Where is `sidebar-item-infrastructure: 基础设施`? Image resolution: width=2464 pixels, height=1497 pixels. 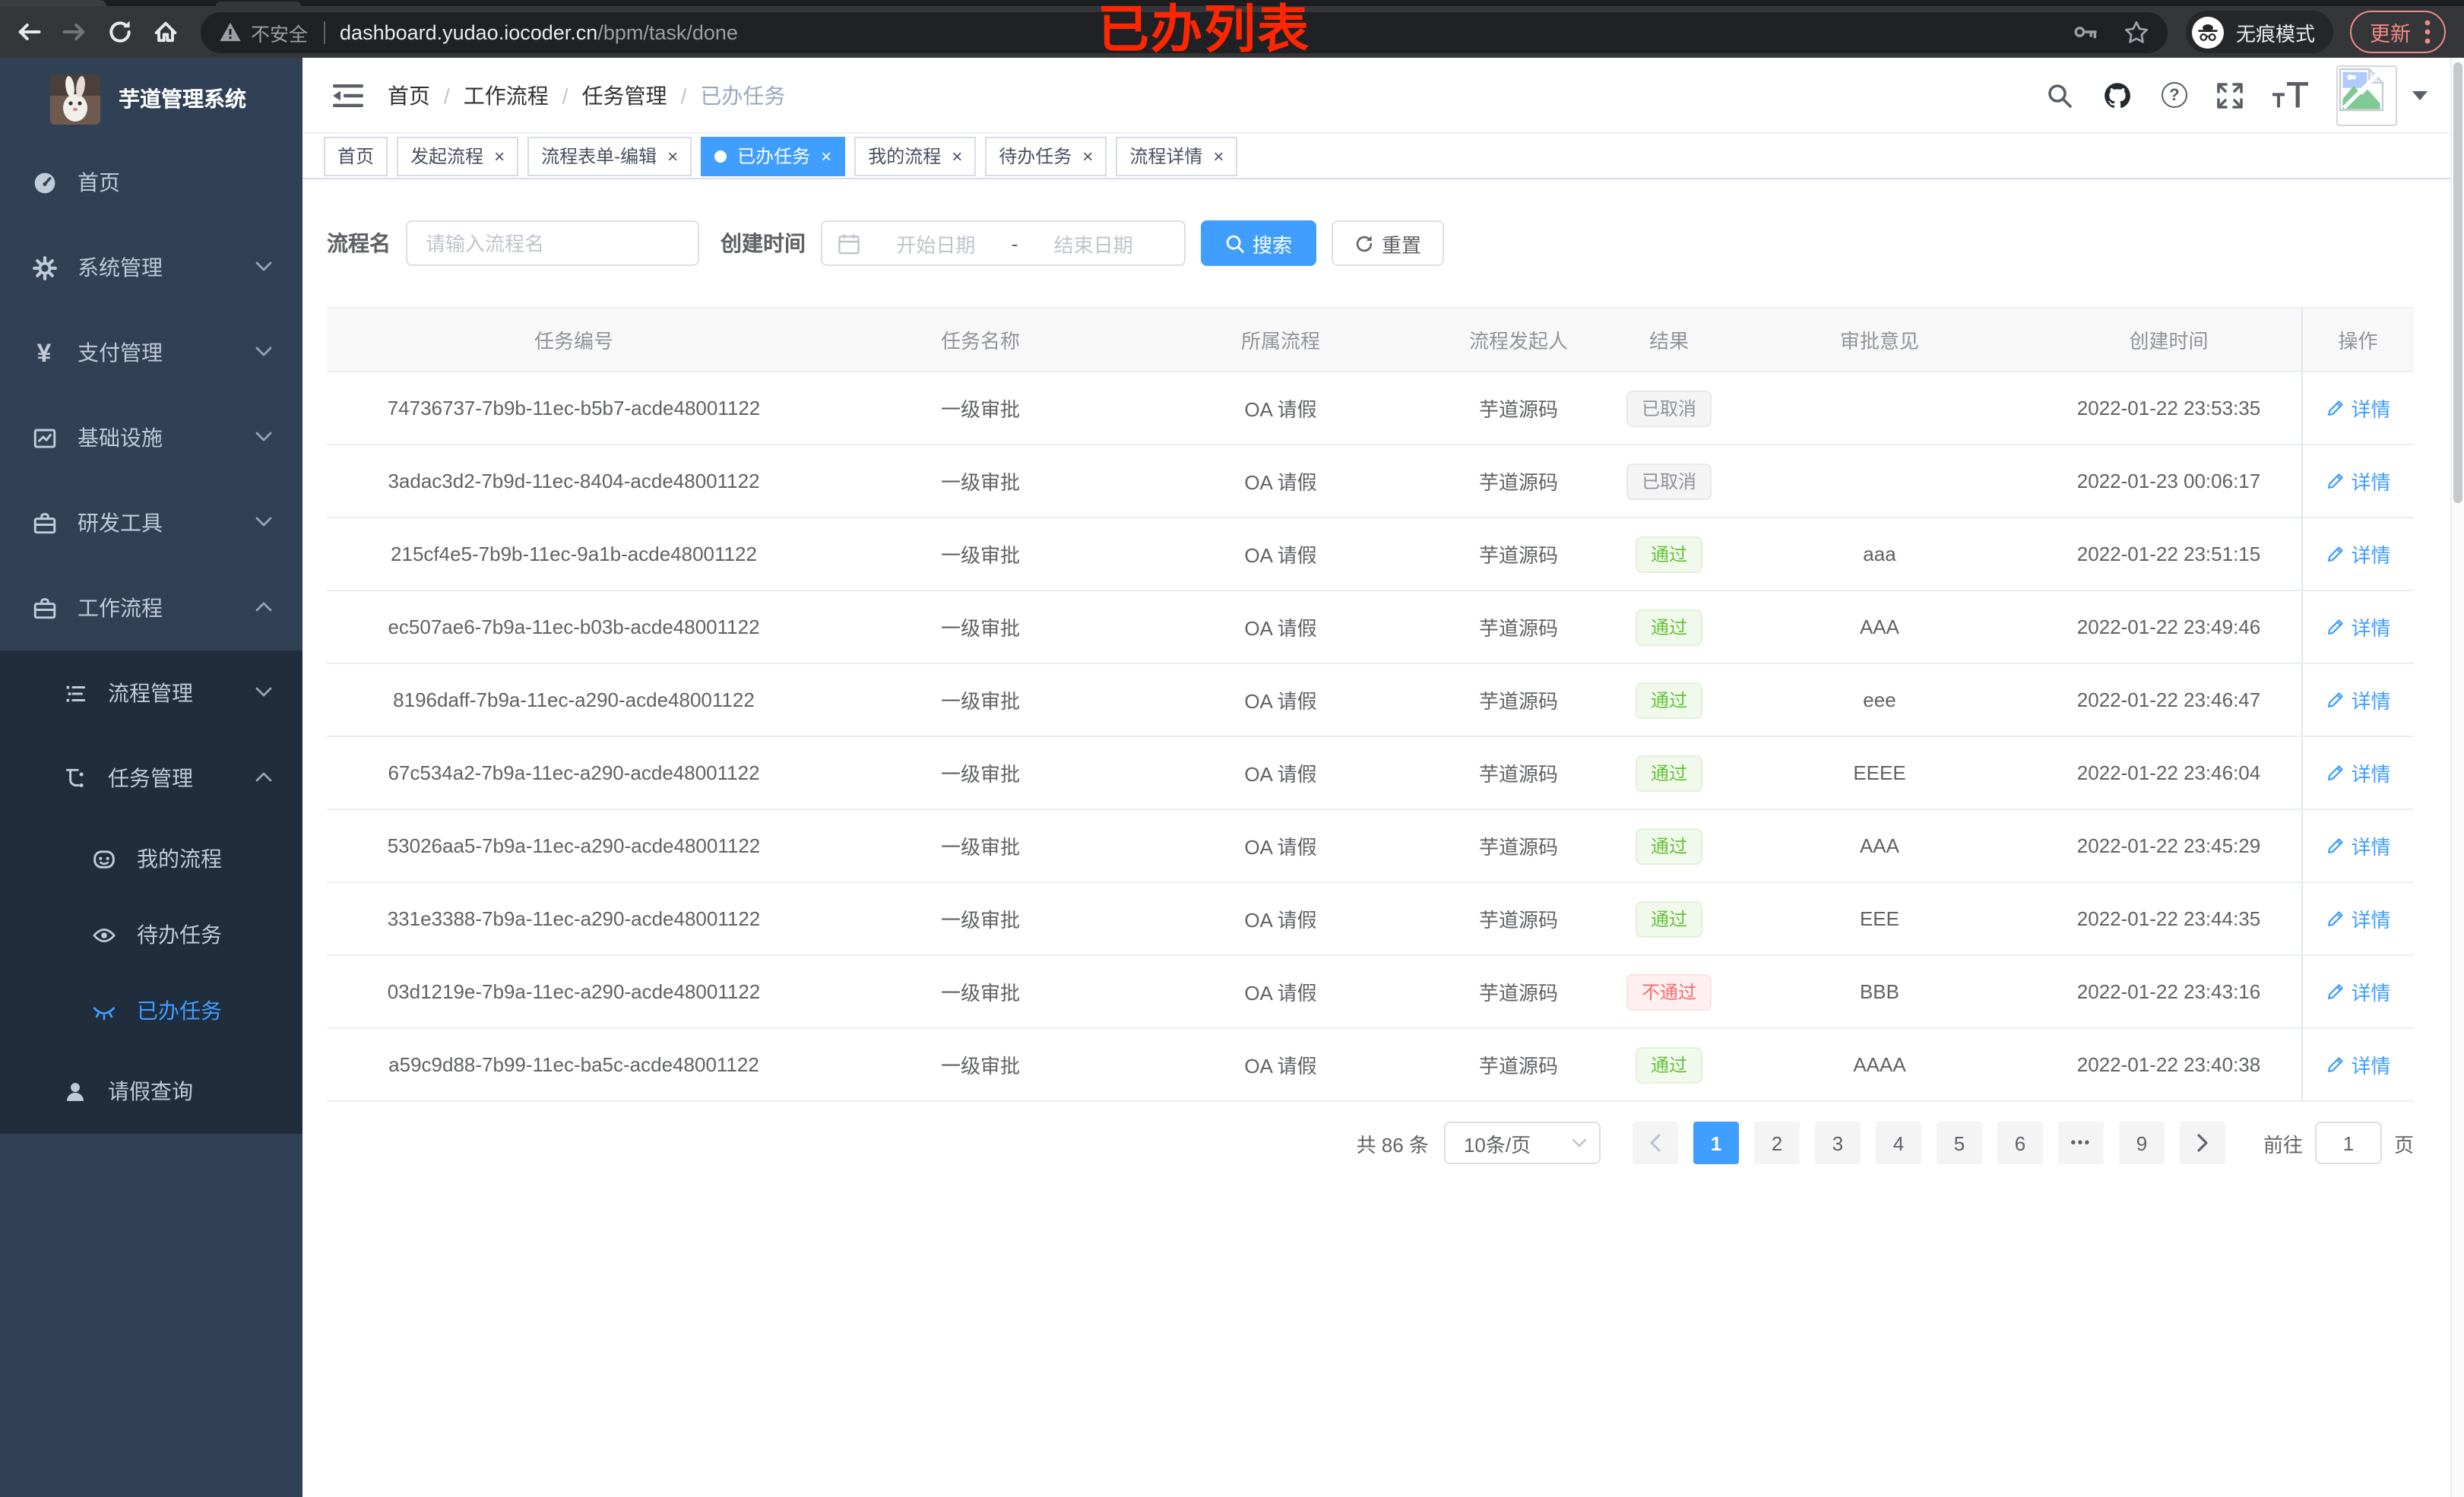 sidebar-item-infrastructure: 基础设施 is located at coordinates (151, 437).